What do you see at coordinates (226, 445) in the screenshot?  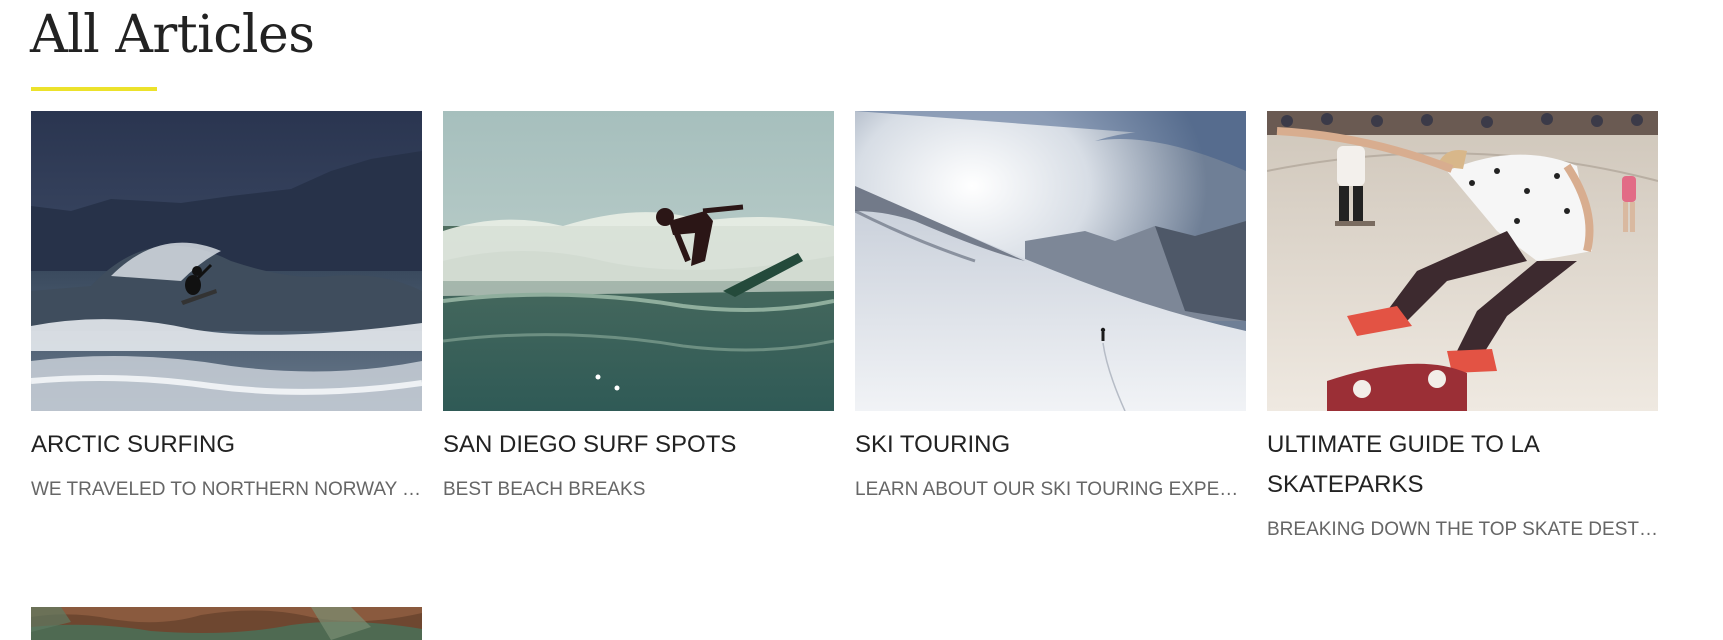 I see `article-title: ARCTIC SURFING` at bounding box center [226, 445].